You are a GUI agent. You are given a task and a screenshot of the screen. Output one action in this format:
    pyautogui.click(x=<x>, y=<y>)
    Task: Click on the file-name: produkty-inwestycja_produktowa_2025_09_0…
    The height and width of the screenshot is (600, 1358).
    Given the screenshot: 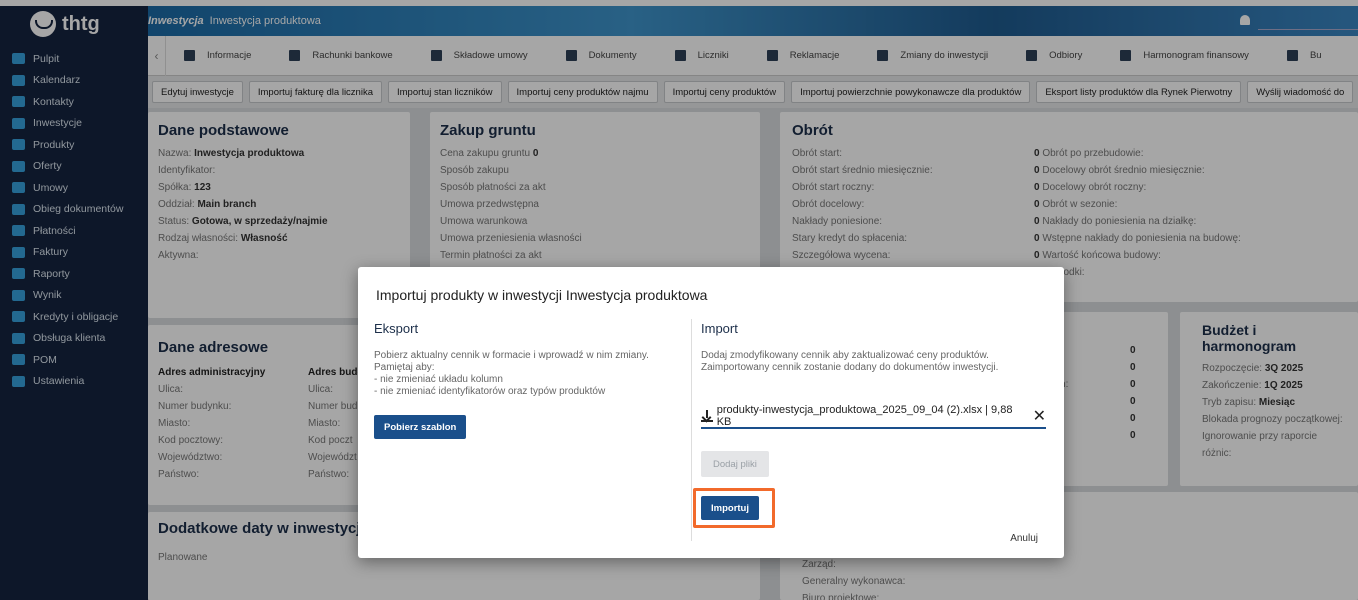 What is the action you would take?
    pyautogui.click(x=864, y=416)
    